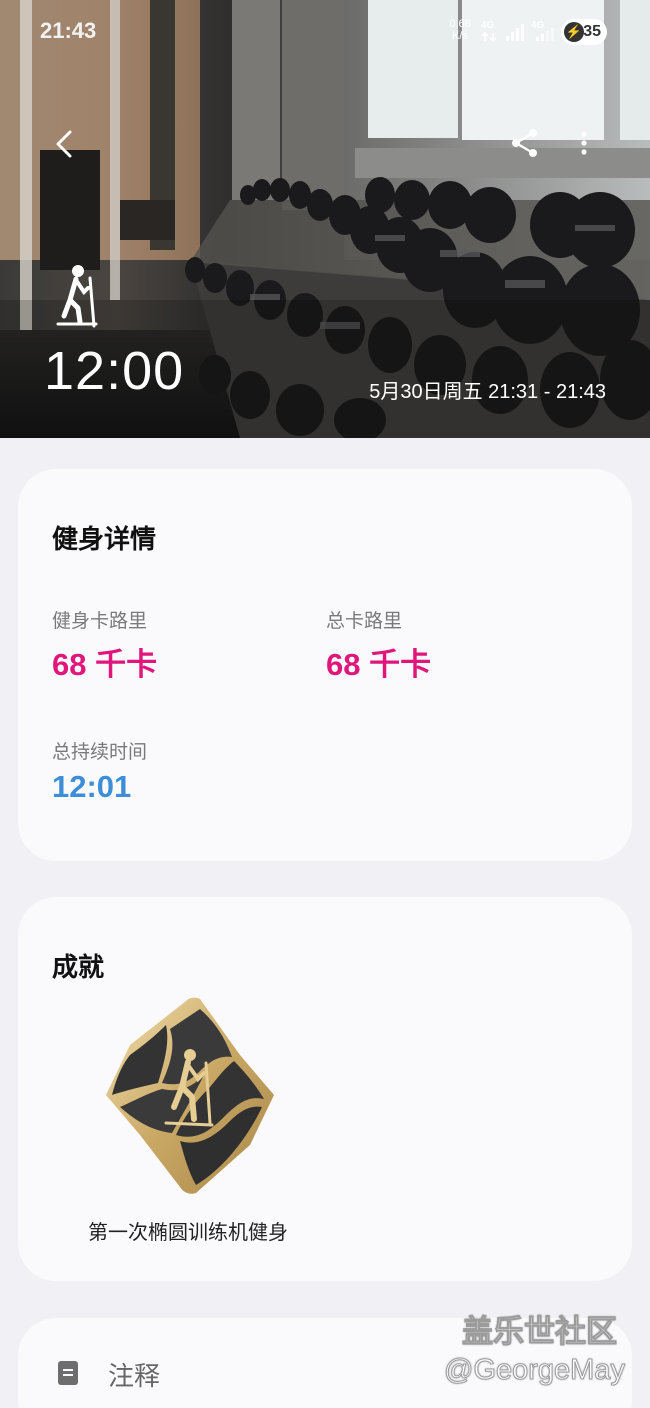 Image resolution: width=650 pixels, height=1408 pixels. I want to click on data-arrows-icon, so click(489, 37).